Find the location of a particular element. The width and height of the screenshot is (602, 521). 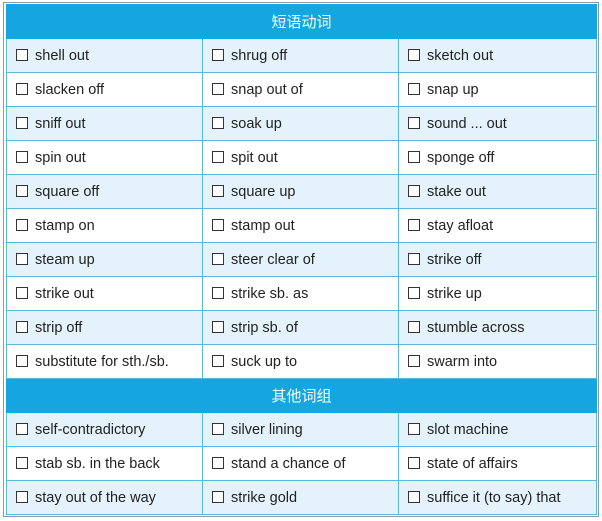

phrase-cell: spit out is located at coordinates (300, 157).